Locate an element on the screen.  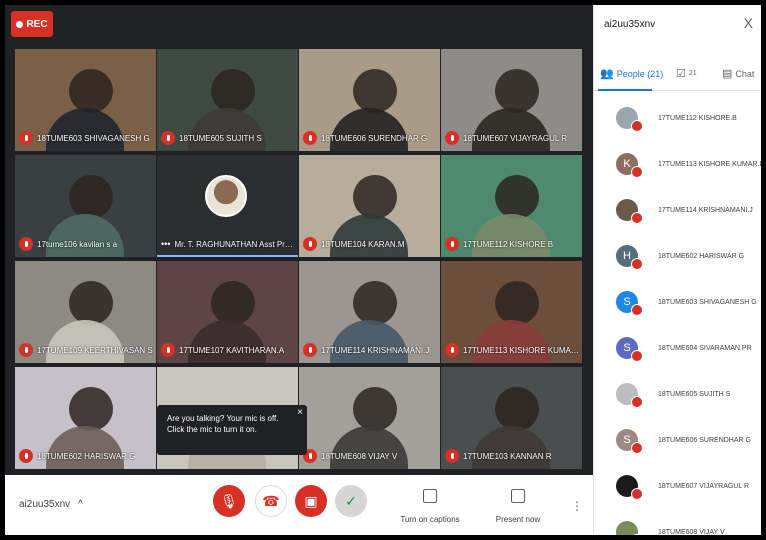
participant-row: K 17TUME113 KISHORE KUMAR.D is located at coordinates (677, 164).